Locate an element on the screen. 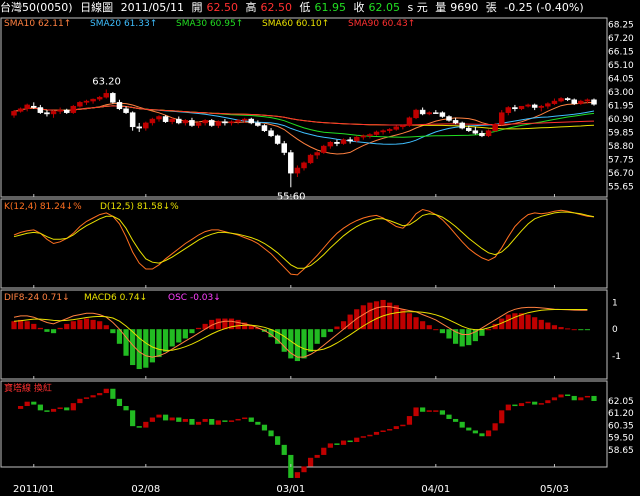 This screenshot has height=496, width=640. sma-legend-item: SMA10 62.11↑ is located at coordinates (37, 24).